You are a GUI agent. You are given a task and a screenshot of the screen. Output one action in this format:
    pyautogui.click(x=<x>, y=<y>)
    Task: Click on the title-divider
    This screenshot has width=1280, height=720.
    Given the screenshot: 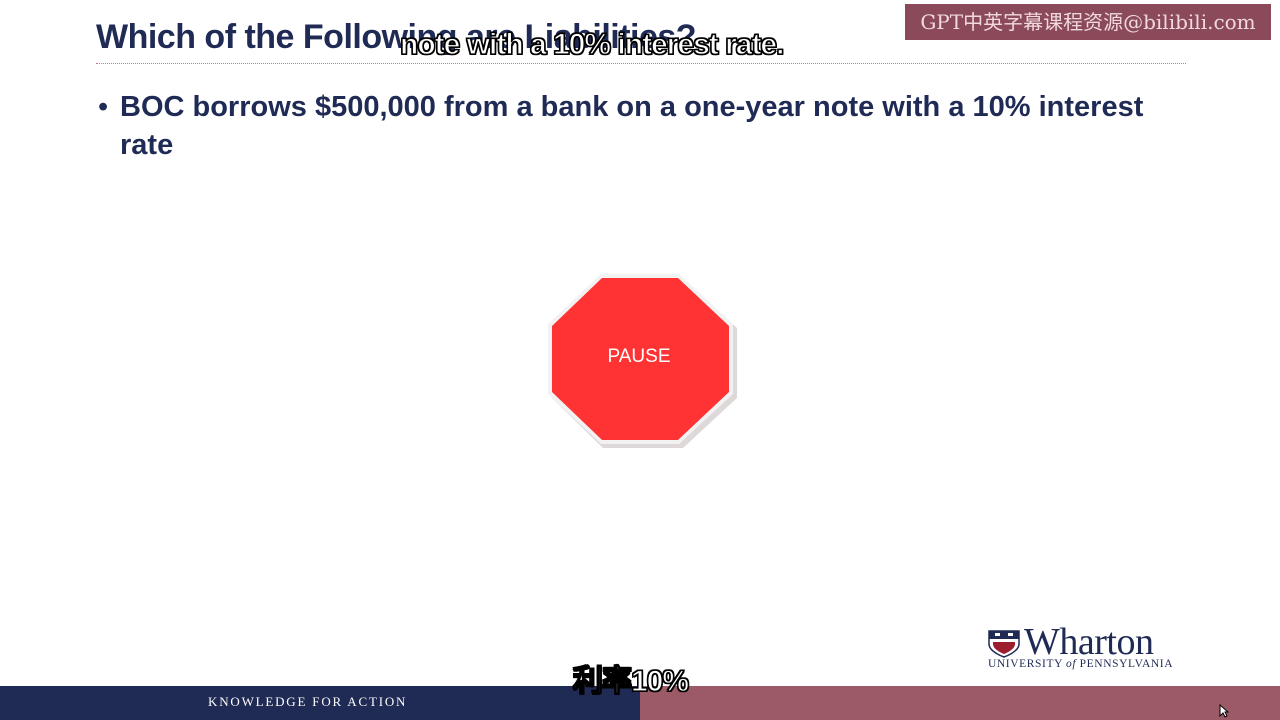 What is the action you would take?
    pyautogui.click(x=641, y=63)
    